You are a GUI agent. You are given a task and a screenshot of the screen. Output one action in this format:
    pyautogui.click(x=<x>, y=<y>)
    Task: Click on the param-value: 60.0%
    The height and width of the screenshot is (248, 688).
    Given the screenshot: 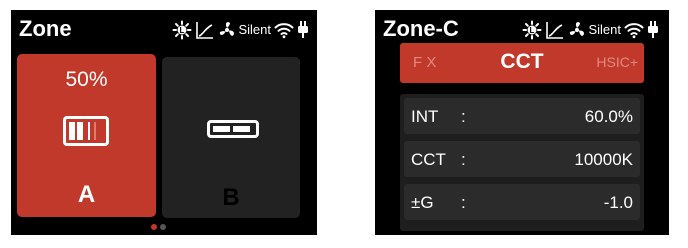 What is the action you would take?
    pyautogui.click(x=608, y=116)
    